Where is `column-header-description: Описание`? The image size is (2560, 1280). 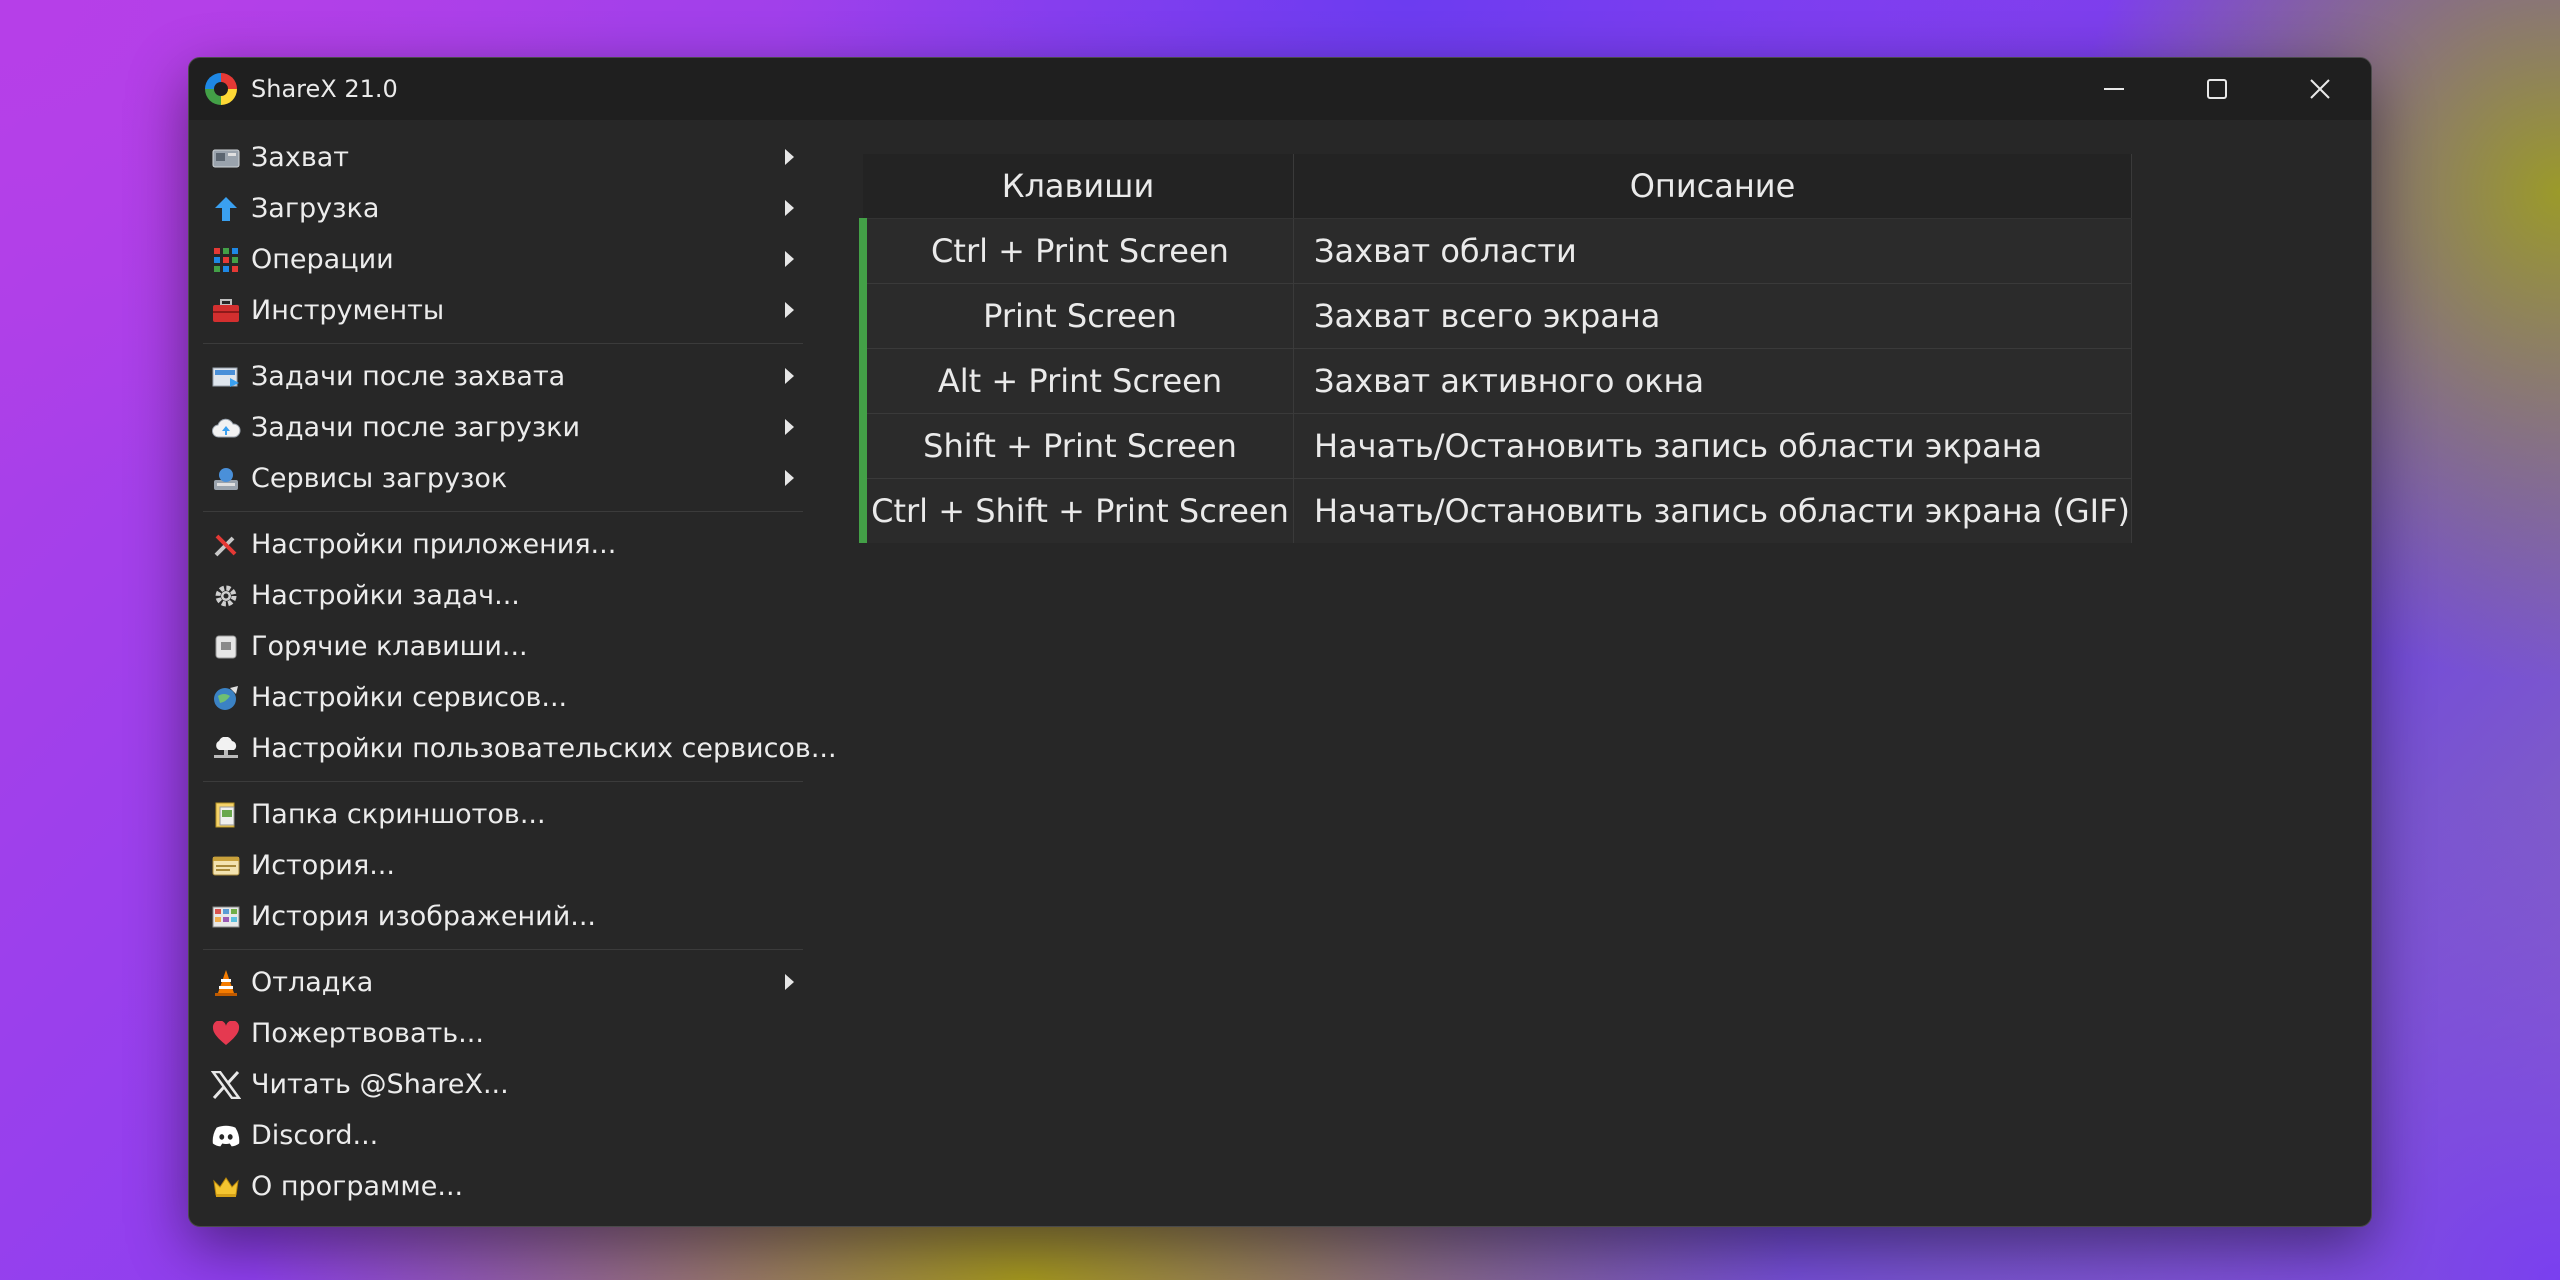
column-header-description: Описание is located at coordinates (1712, 186).